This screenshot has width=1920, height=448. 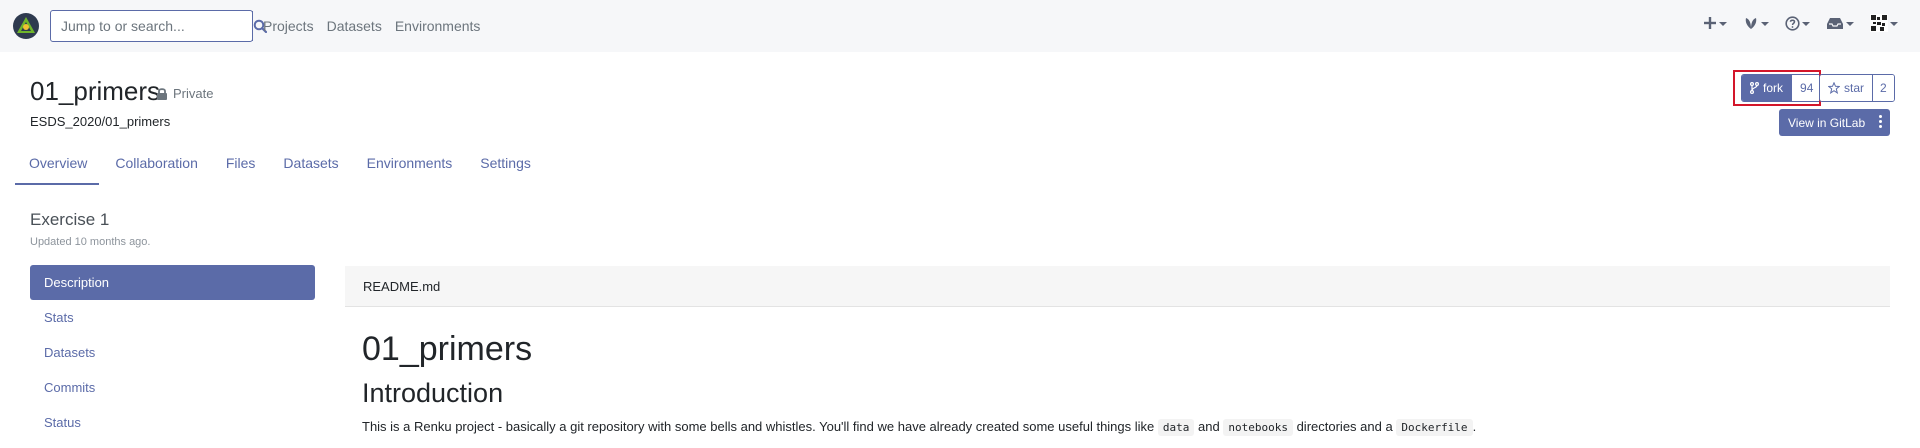 I want to click on sidenav-item-description: Description, so click(x=172, y=282).